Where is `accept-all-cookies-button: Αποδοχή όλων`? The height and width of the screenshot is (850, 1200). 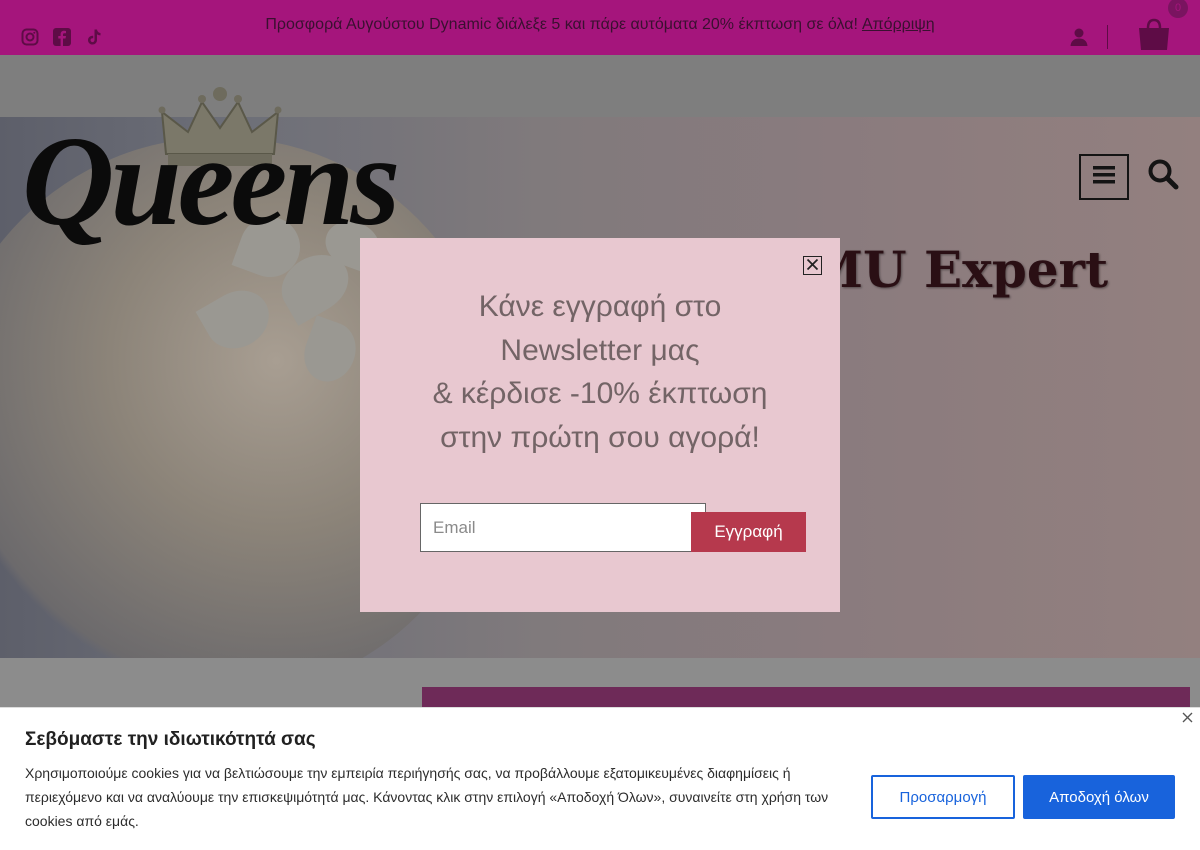
accept-all-cookies-button: Αποδοχή όλων is located at coordinates (1099, 797).